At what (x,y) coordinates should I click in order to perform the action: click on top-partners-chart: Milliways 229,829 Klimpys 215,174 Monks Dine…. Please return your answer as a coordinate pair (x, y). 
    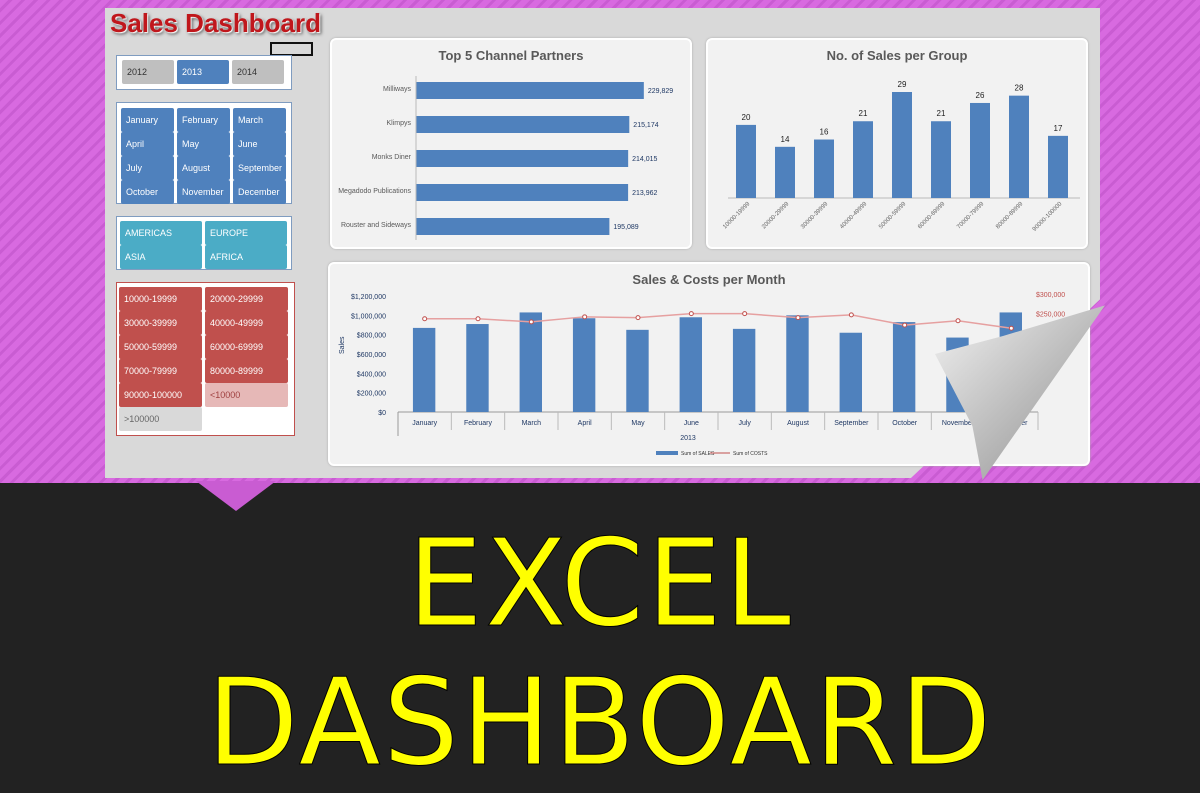
    Looking at the image, I should click on (505, 158).